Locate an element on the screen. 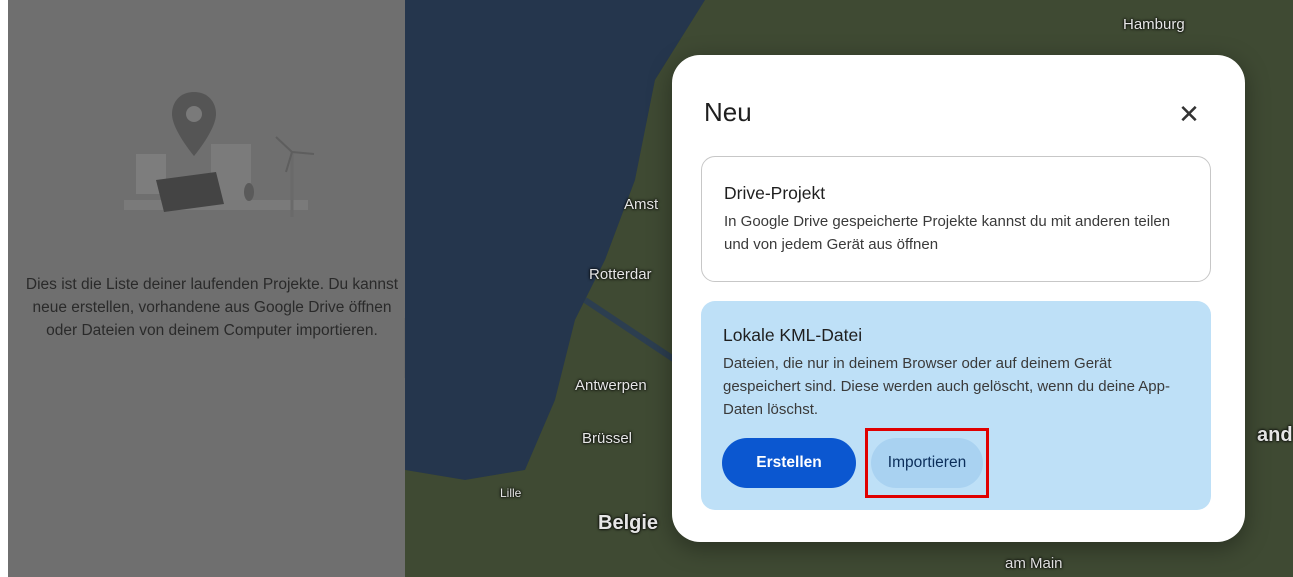  create-button: Erstellen is located at coordinates (789, 463).